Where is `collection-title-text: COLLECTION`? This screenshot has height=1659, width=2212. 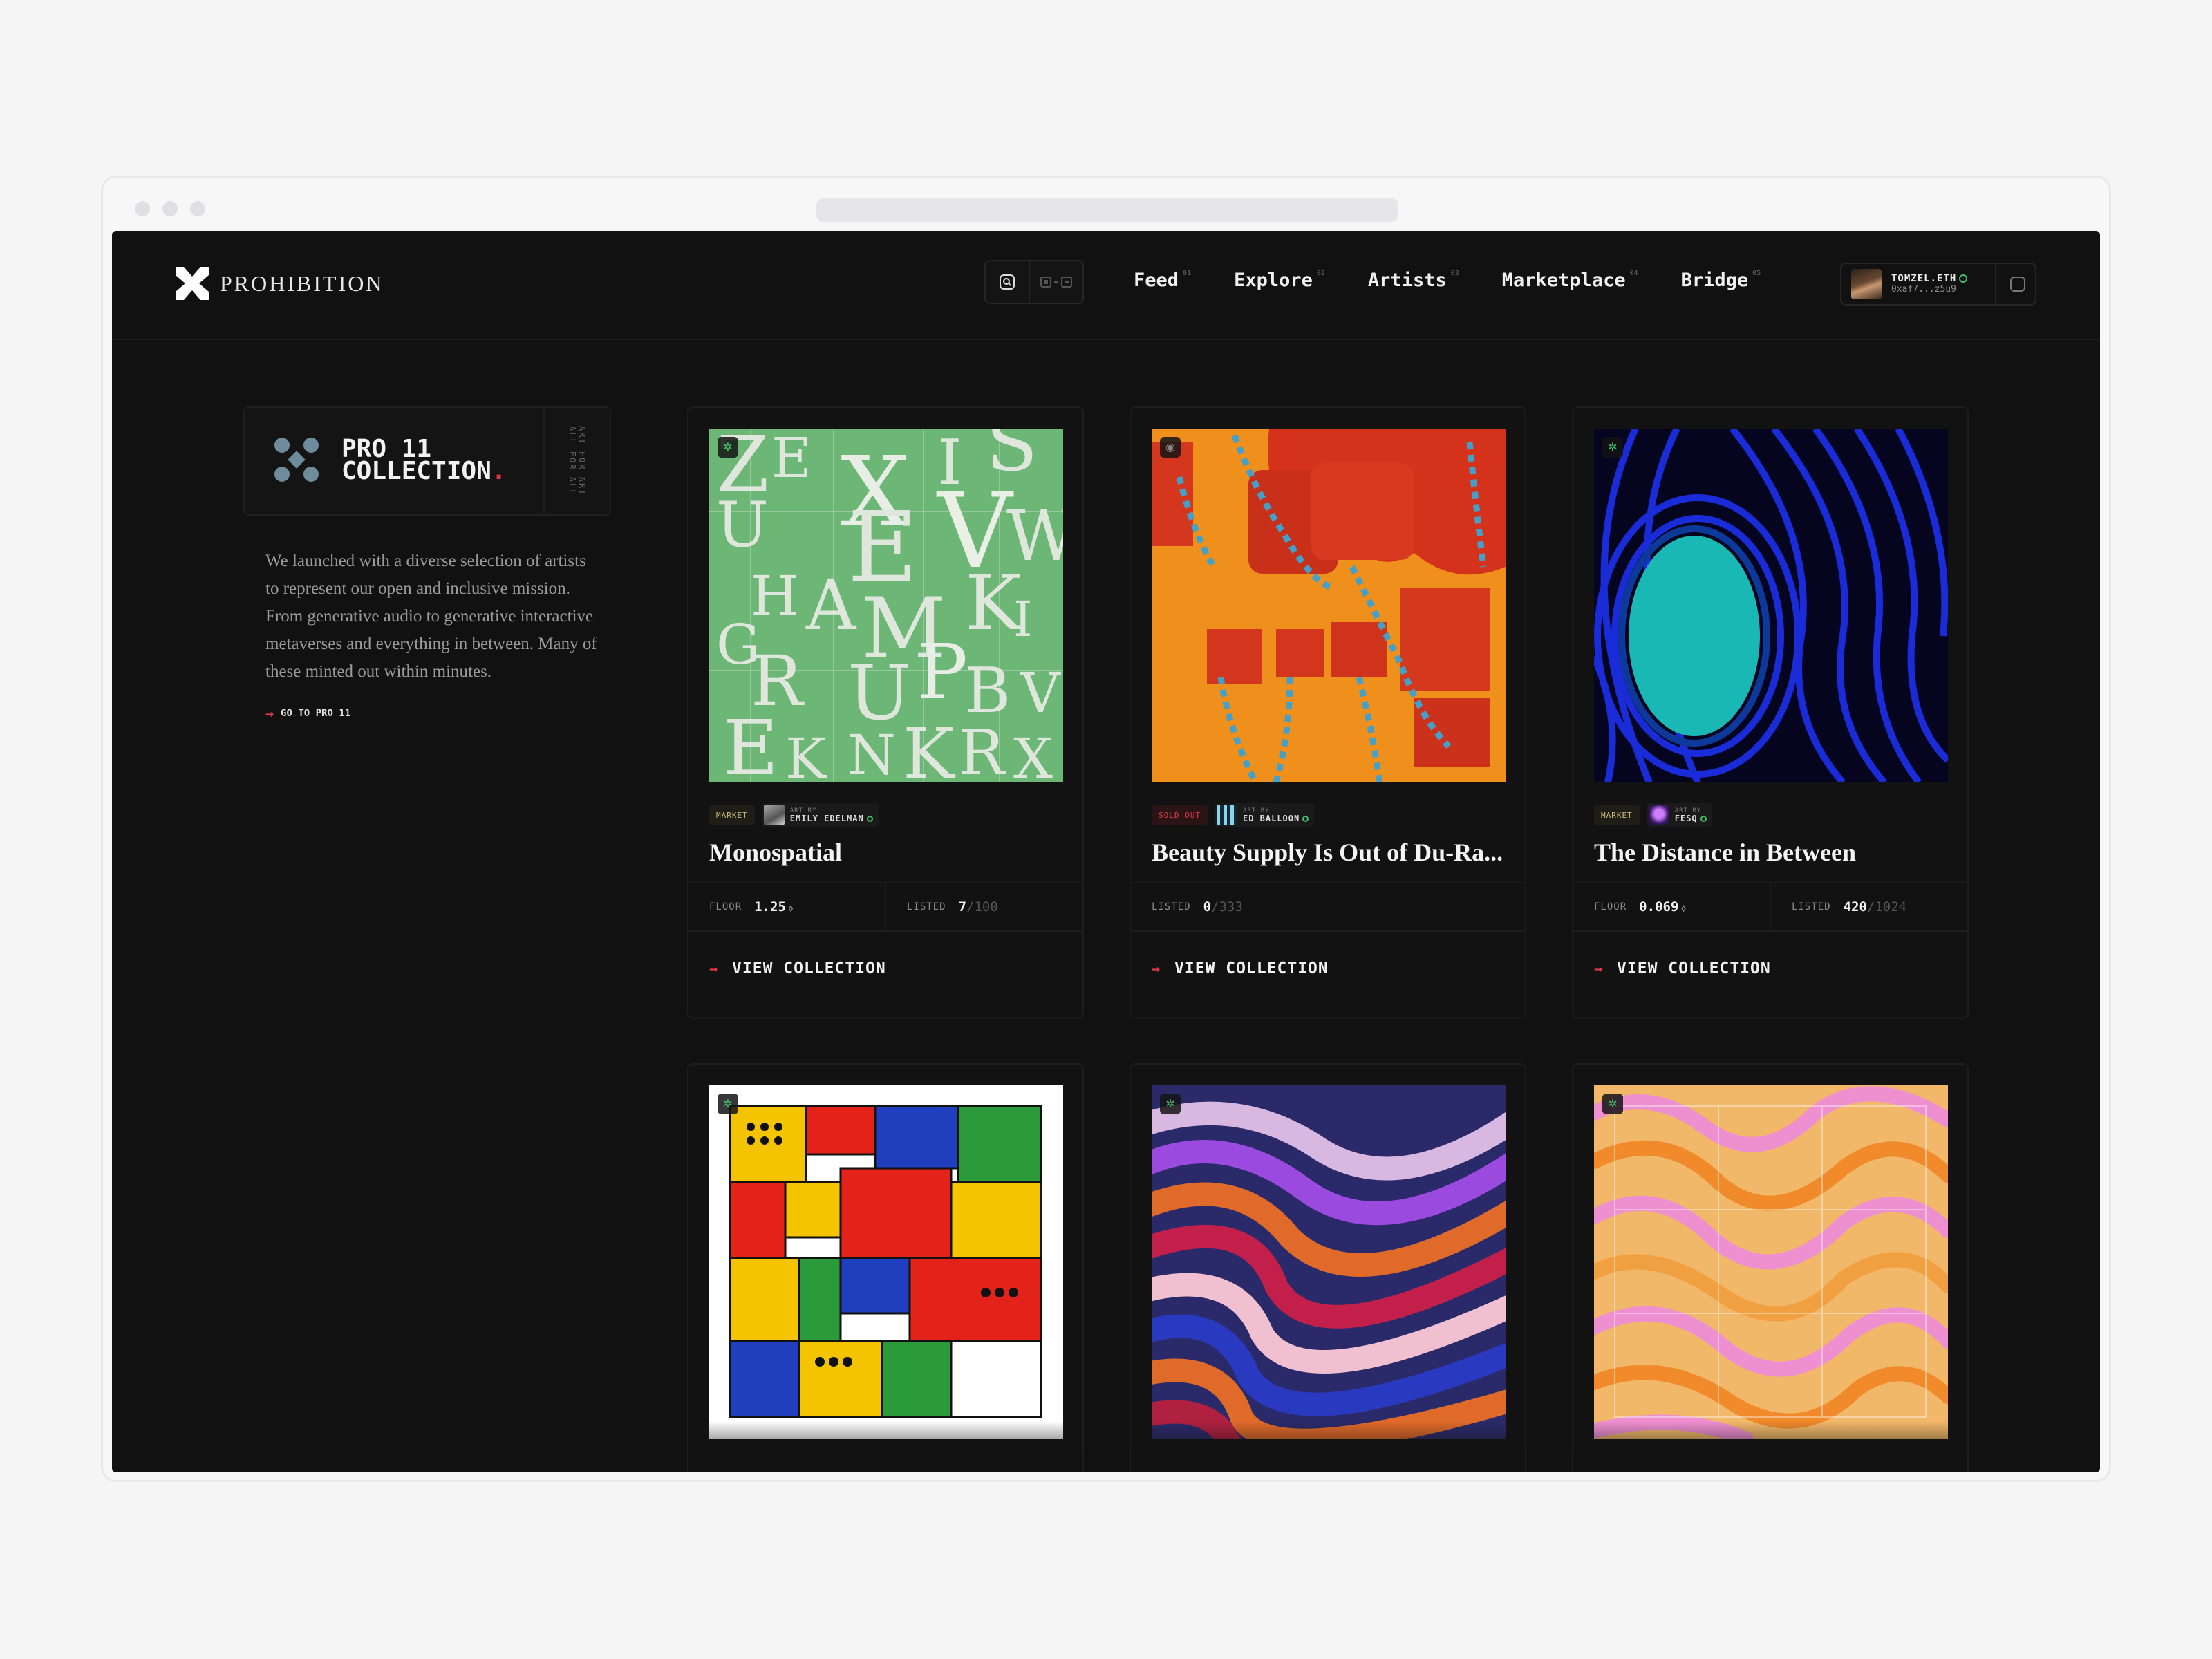 collection-title-text: COLLECTION is located at coordinates (416, 471).